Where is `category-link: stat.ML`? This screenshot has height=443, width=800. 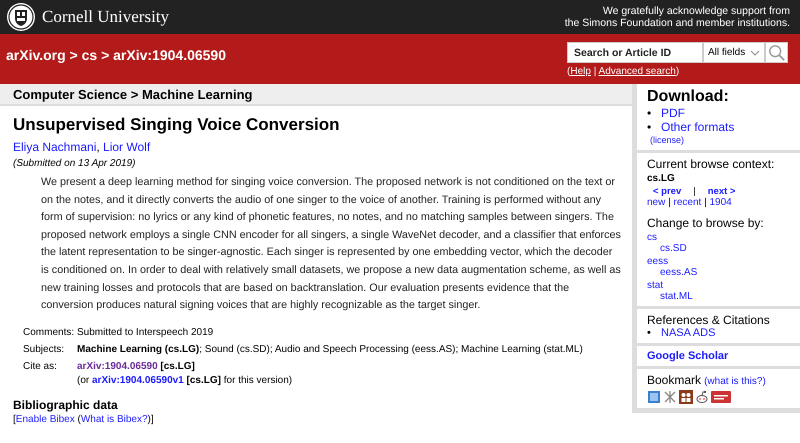 category-link: stat.ML is located at coordinates (719, 296).